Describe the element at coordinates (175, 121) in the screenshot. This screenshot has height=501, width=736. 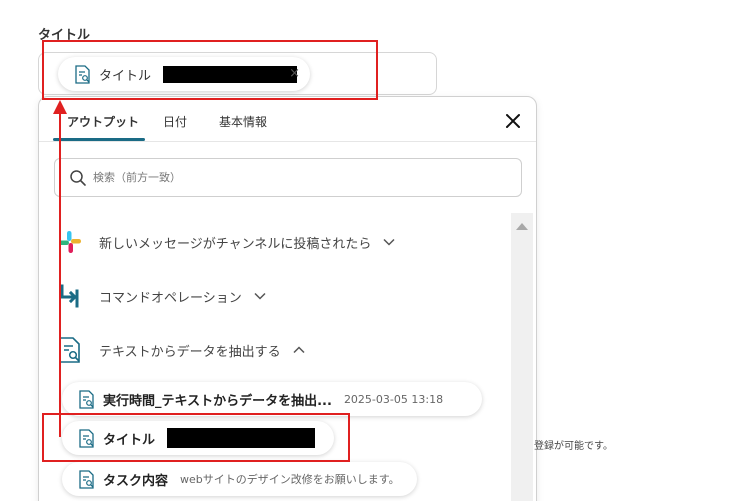
I see `tab-date: 日付` at that location.